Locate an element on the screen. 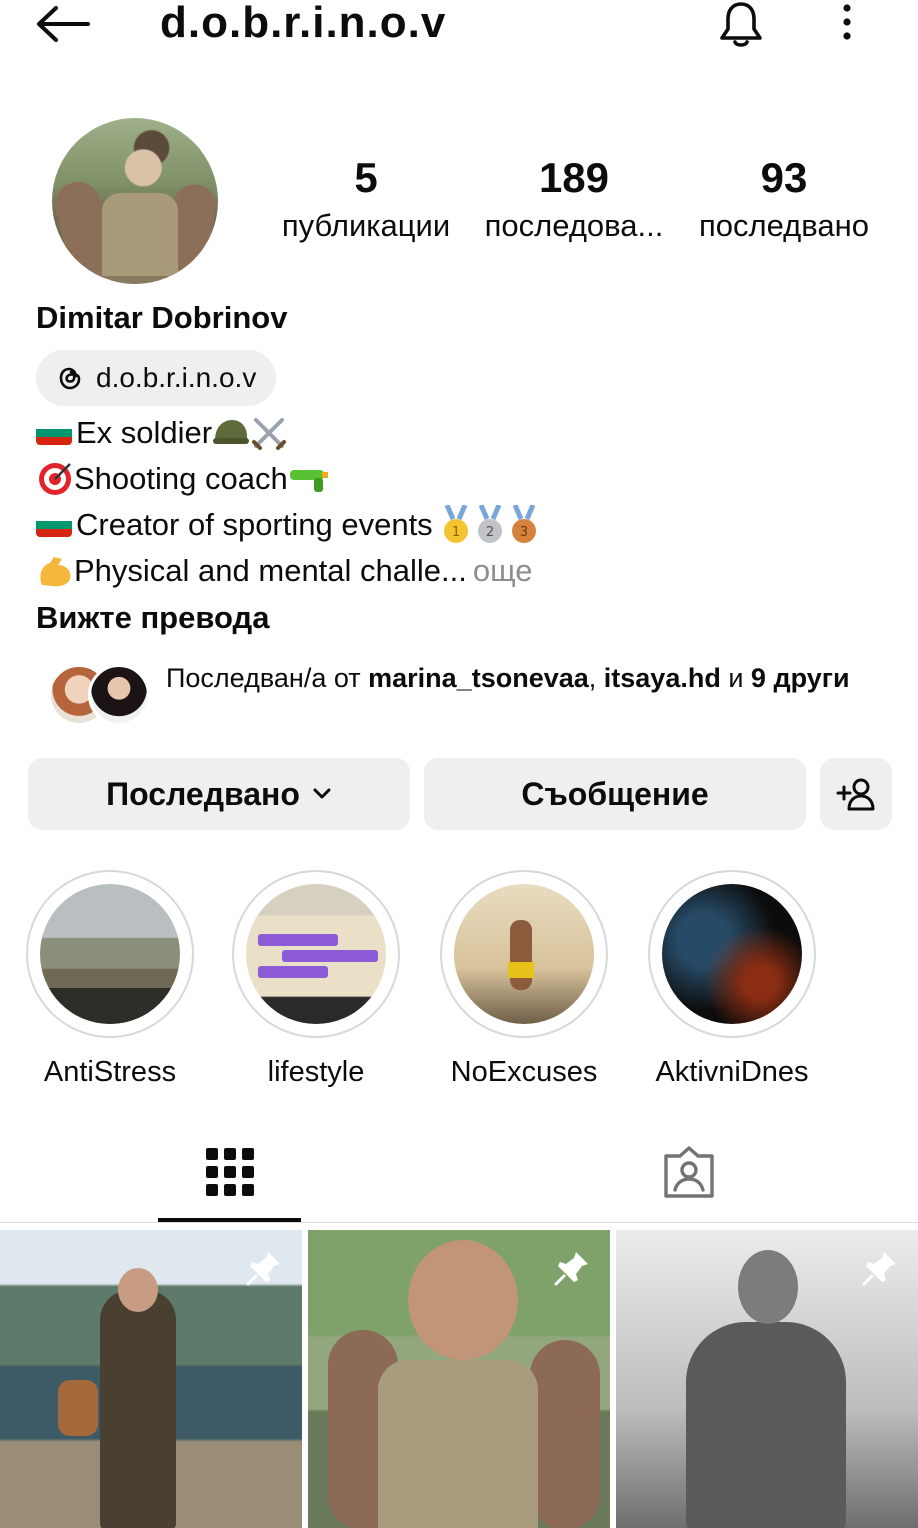  posts-label: публикации is located at coordinates (366, 225).